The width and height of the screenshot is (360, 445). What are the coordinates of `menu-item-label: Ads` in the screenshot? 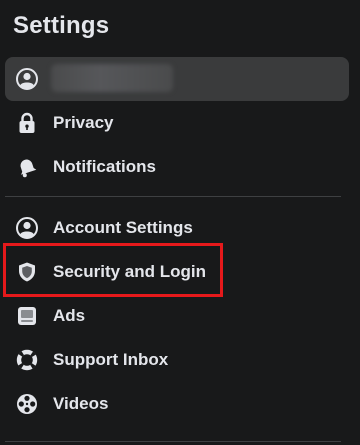 It's located at (69, 315).